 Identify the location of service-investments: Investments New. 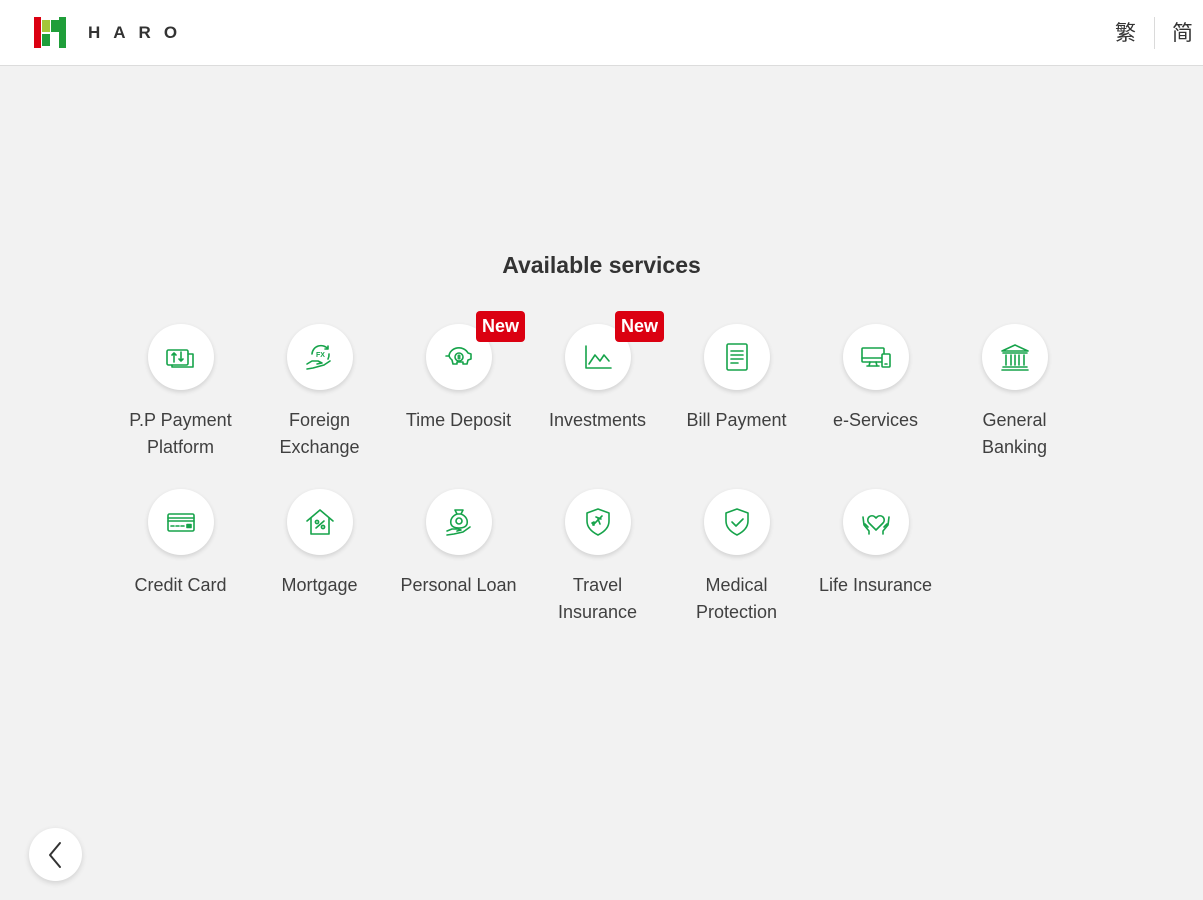
(597, 400).